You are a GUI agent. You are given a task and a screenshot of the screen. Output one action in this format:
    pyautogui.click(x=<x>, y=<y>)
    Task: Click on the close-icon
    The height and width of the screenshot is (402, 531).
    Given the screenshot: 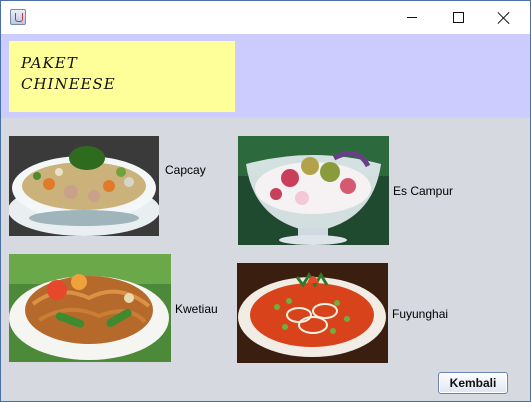 What is the action you would take?
    pyautogui.click(x=504, y=18)
    